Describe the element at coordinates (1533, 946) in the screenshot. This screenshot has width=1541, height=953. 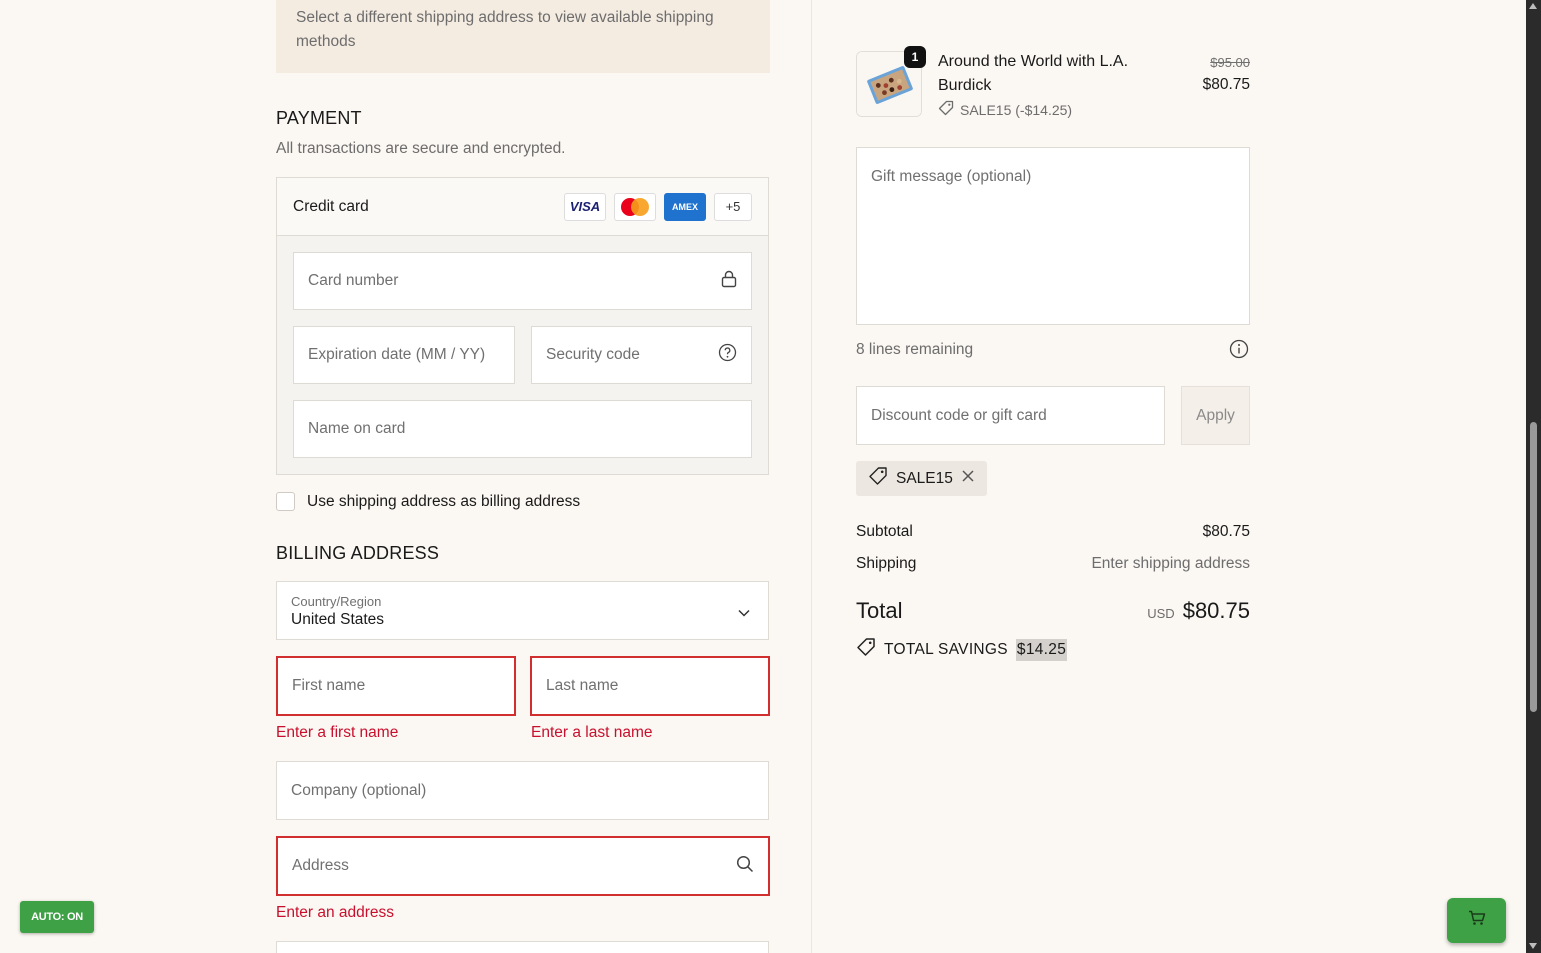
I see `scroll-down-arrow` at that location.